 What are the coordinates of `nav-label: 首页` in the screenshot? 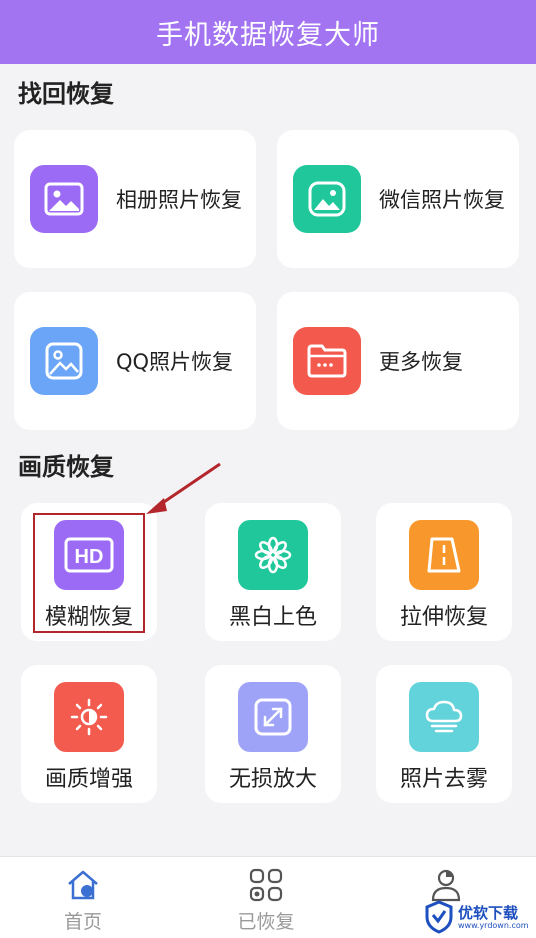 It's located at (82, 922).